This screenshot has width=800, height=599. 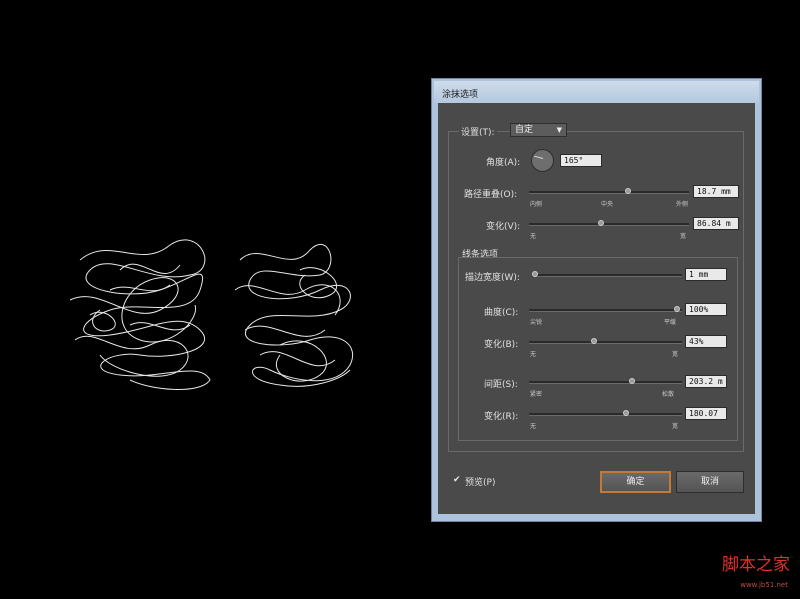 What do you see at coordinates (542, 160) in the screenshot?
I see `angle-dial` at bounding box center [542, 160].